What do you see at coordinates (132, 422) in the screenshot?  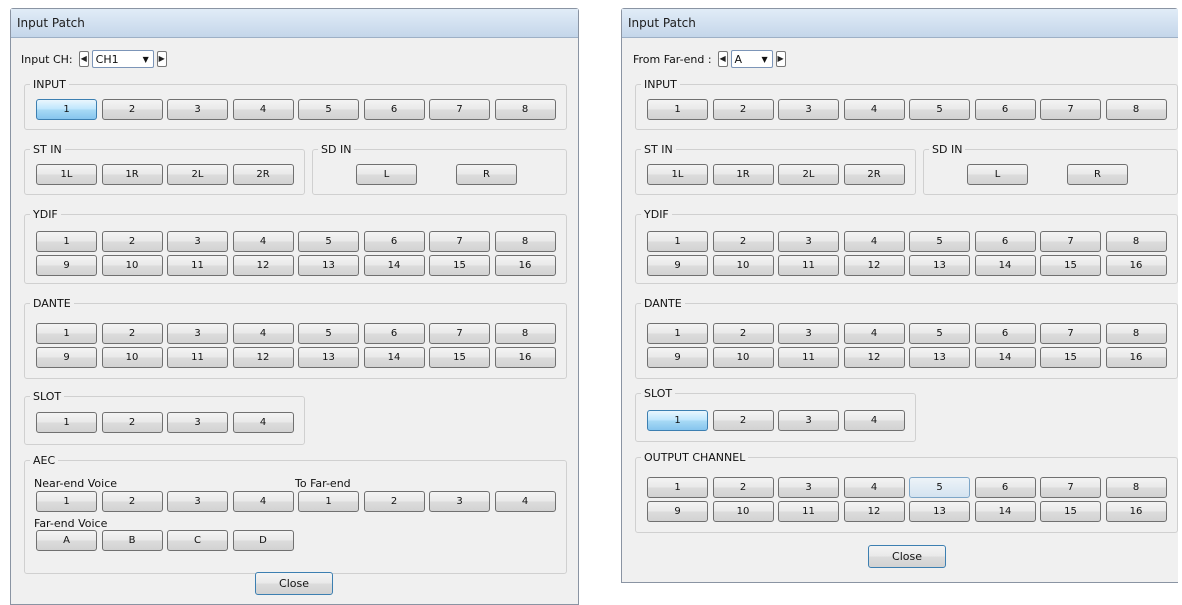 I see `slot-button-2: 2` at bounding box center [132, 422].